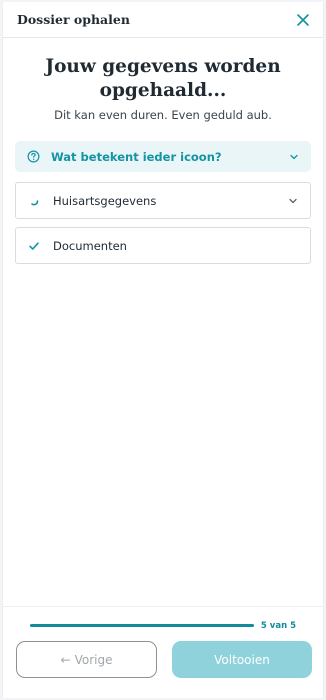  What do you see at coordinates (105, 200) in the screenshot?
I see `list-item-label: Huisartsgegevens` at bounding box center [105, 200].